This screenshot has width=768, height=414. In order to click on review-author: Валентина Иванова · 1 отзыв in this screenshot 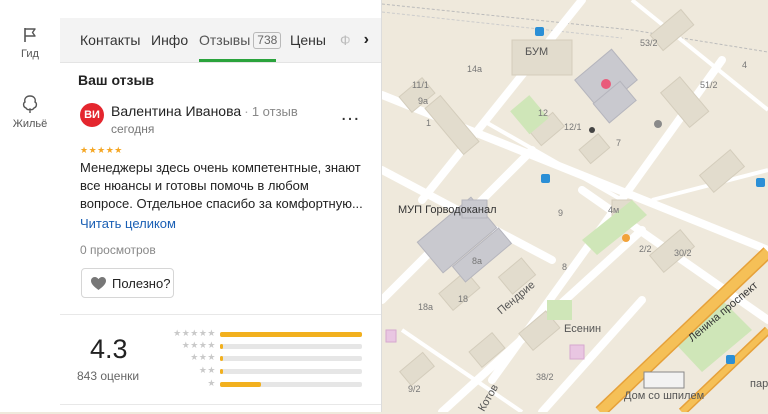, I will do `click(204, 111)`.